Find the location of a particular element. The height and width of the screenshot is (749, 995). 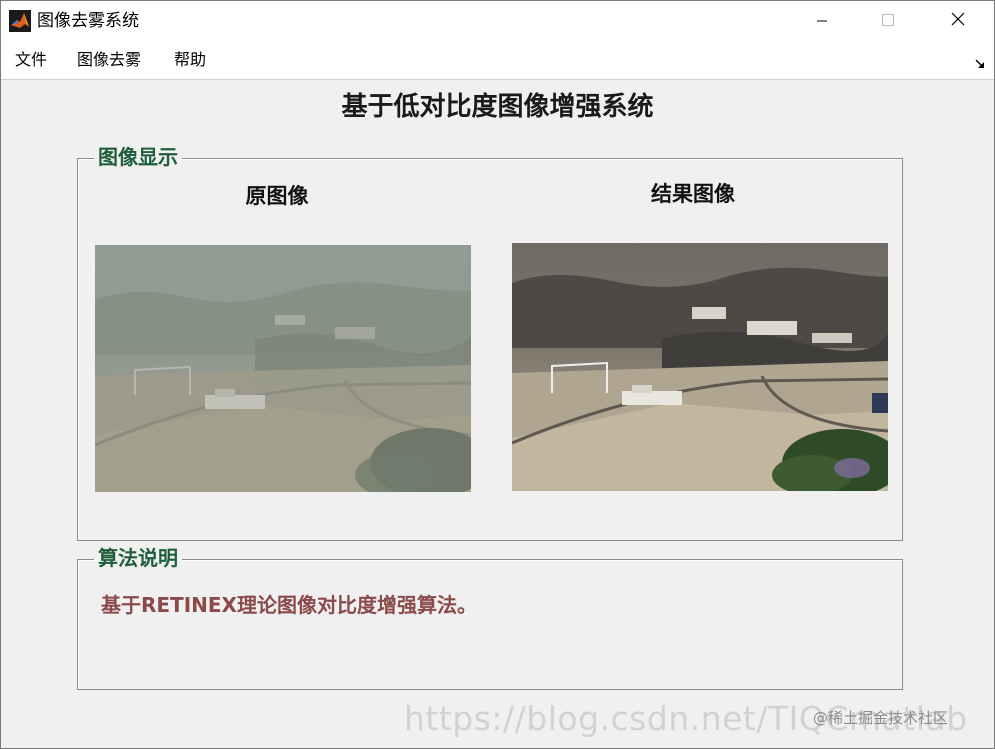

watermark-site: @稀土掘金技术社区 is located at coordinates (881, 718).